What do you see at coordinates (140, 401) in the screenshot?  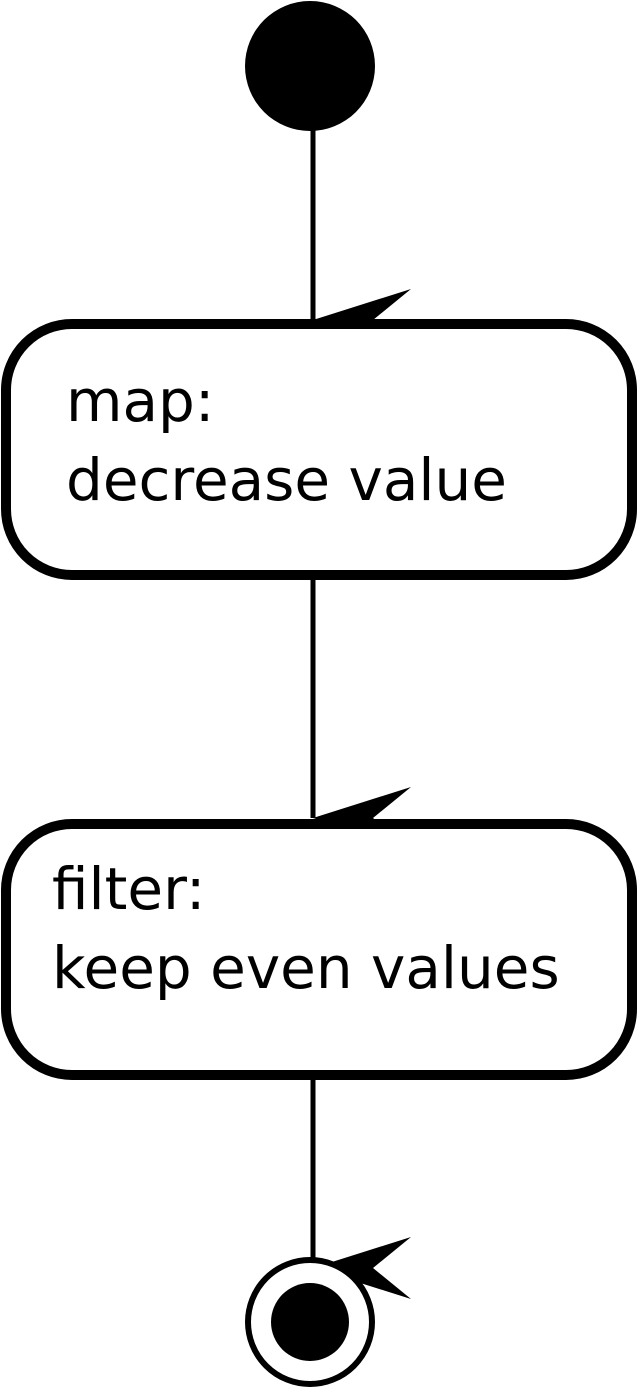 I see `action-node-map-line1: map:` at bounding box center [140, 401].